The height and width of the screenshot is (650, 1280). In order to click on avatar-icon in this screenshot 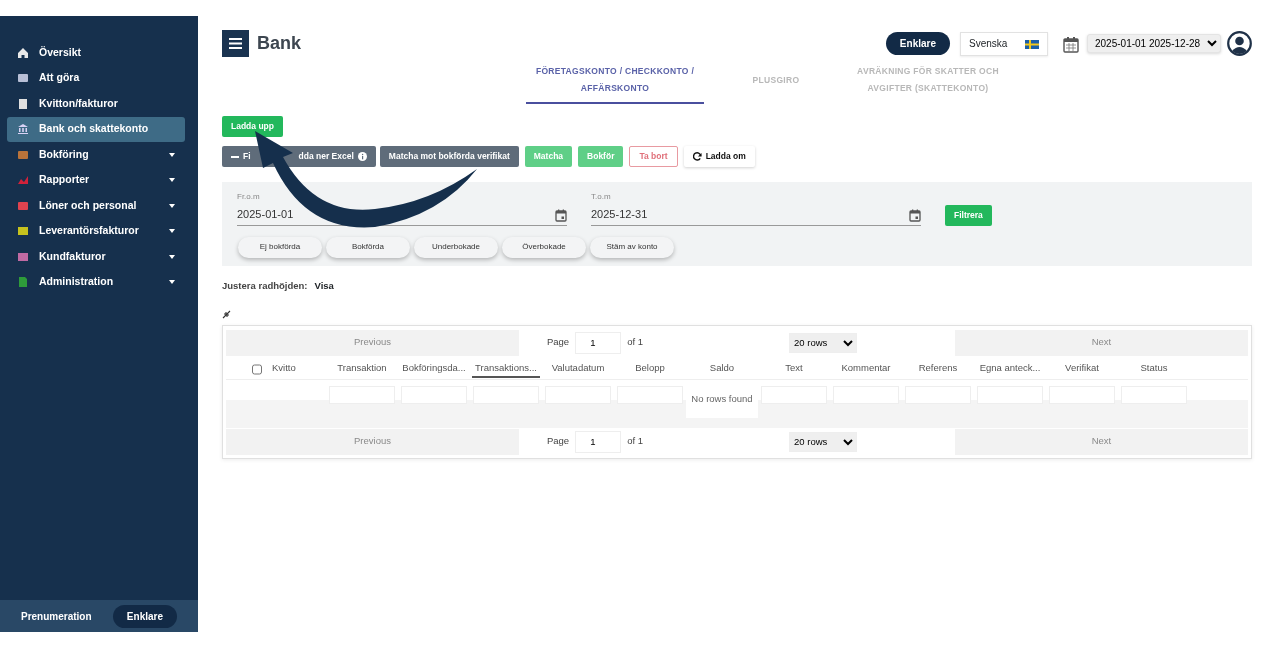, I will do `click(1239, 44)`.